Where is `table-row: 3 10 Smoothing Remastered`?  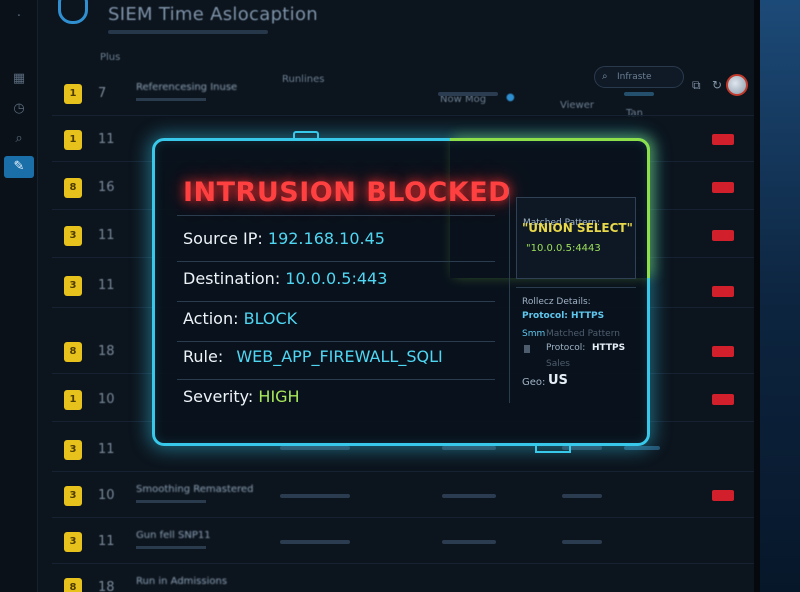
table-row: 3 10 Smoothing Remastered is located at coordinates (403, 496).